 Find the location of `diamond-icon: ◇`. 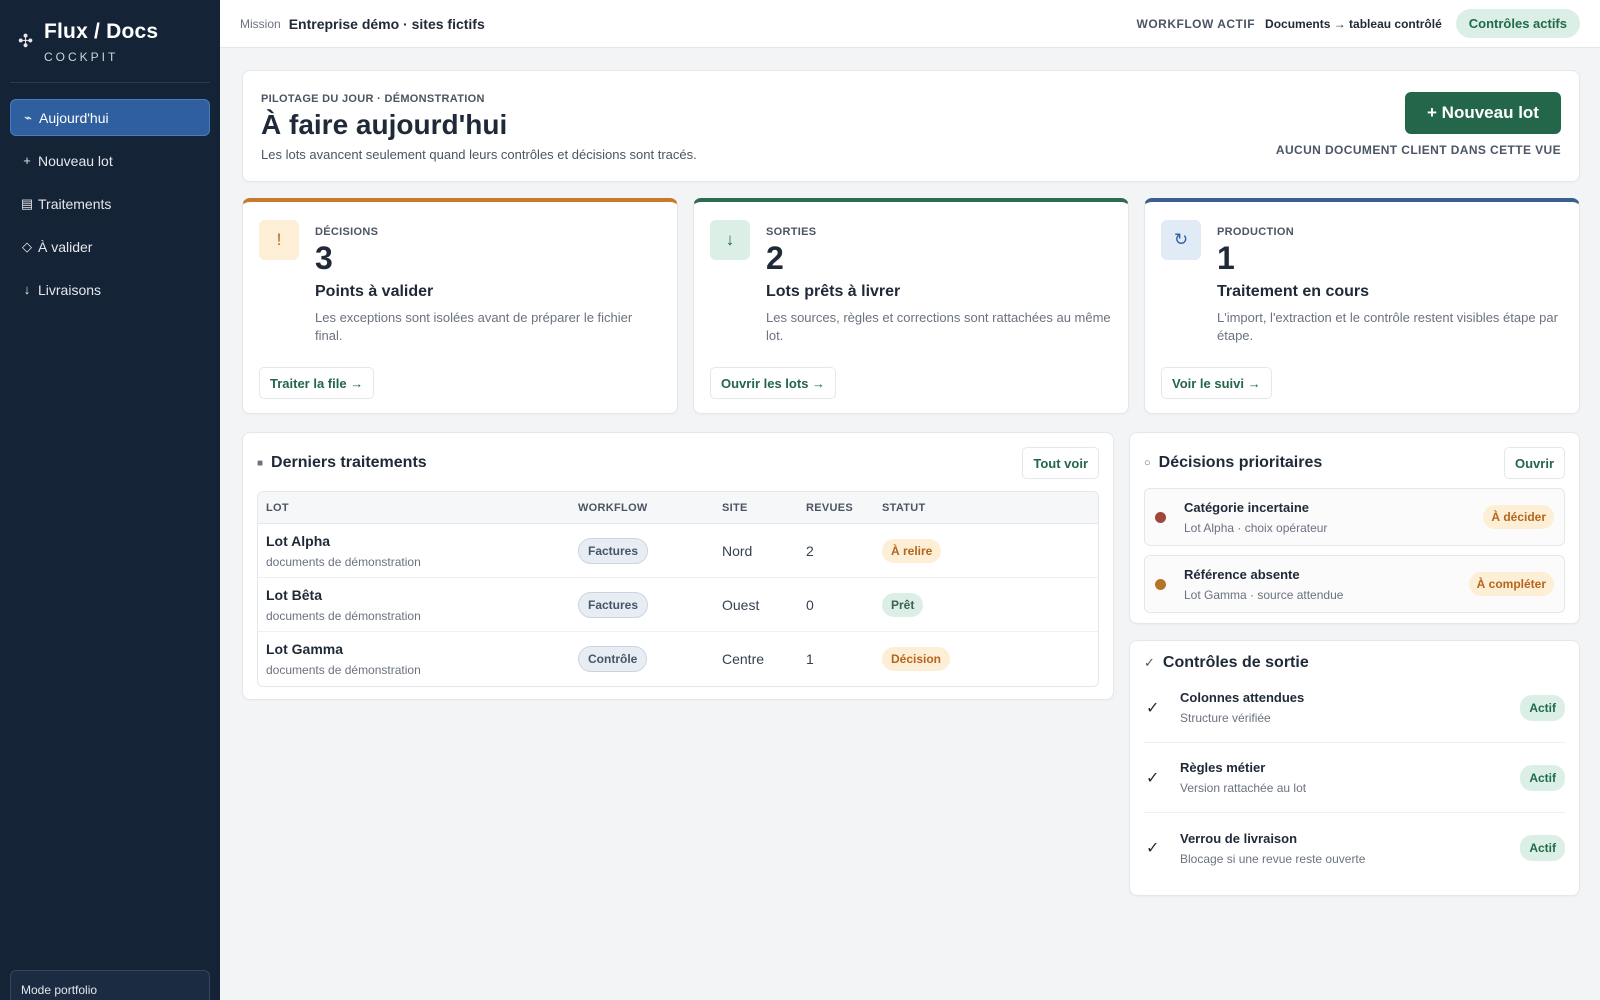

diamond-icon: ◇ is located at coordinates (27, 246).